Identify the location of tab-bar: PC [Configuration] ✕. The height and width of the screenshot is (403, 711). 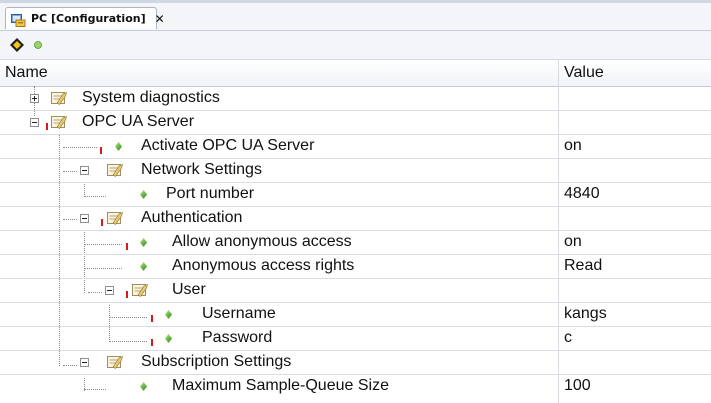
(355, 17).